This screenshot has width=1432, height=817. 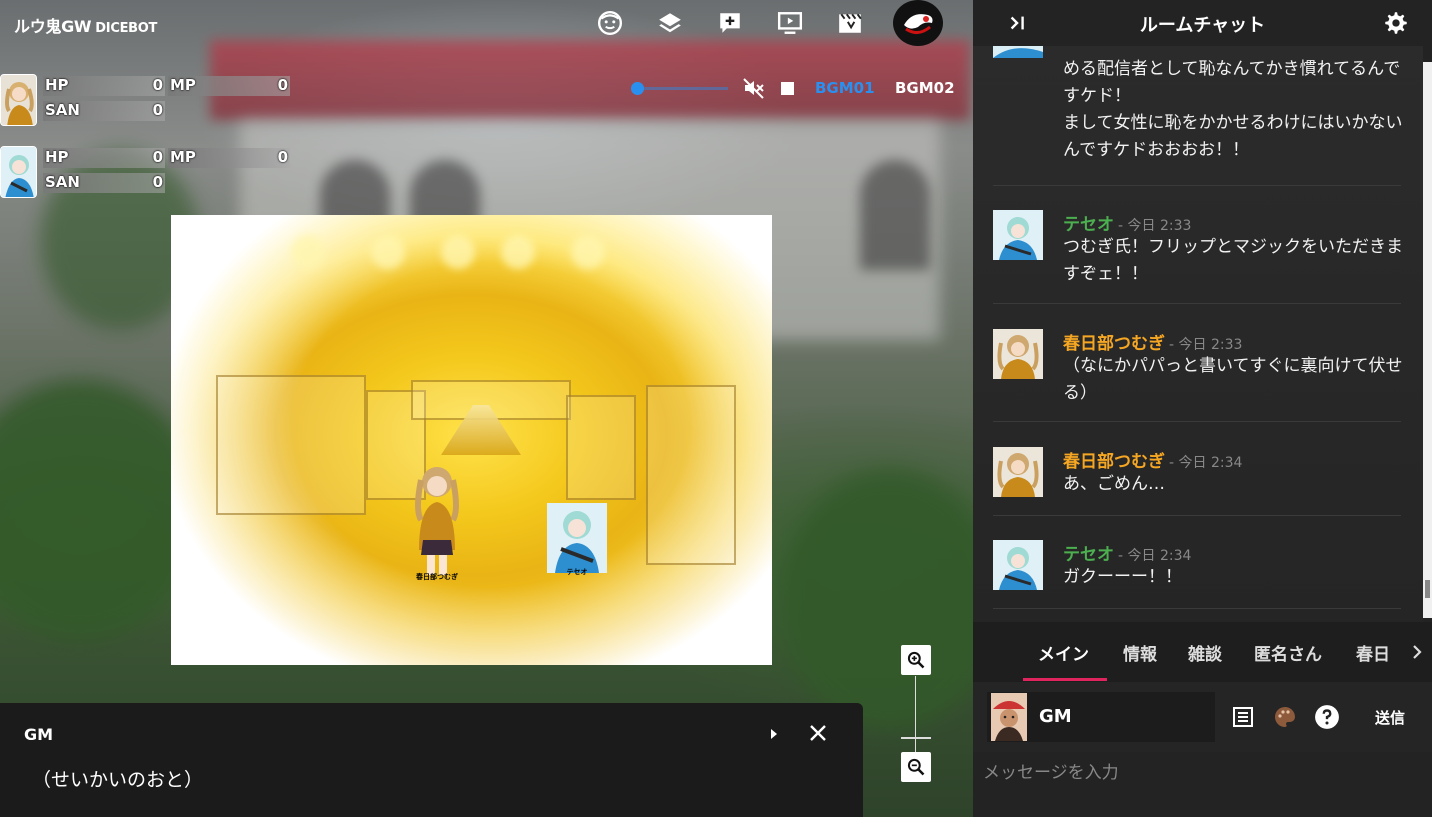 What do you see at coordinates (1197, 562) in the screenshot?
I see `chat-message: テセオ - 今日 2:34 ガクーーー！！` at bounding box center [1197, 562].